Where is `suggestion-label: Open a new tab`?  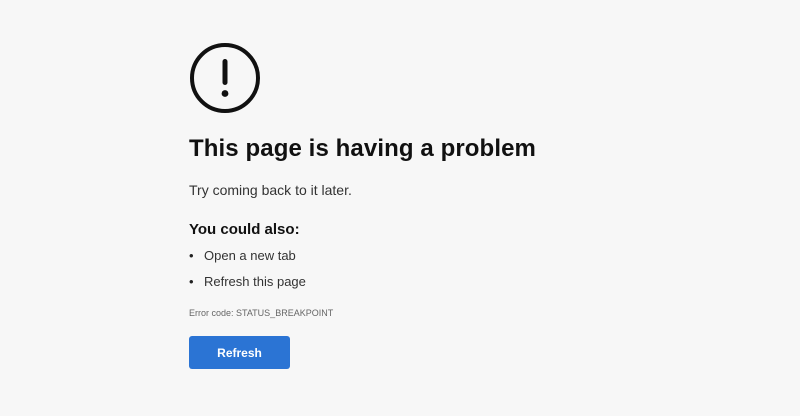 suggestion-label: Open a new tab is located at coordinates (250, 255).